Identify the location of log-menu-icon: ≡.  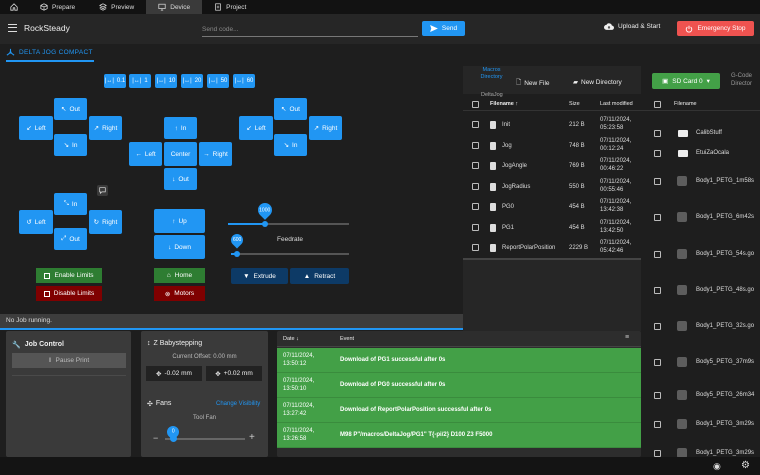
(627, 337).